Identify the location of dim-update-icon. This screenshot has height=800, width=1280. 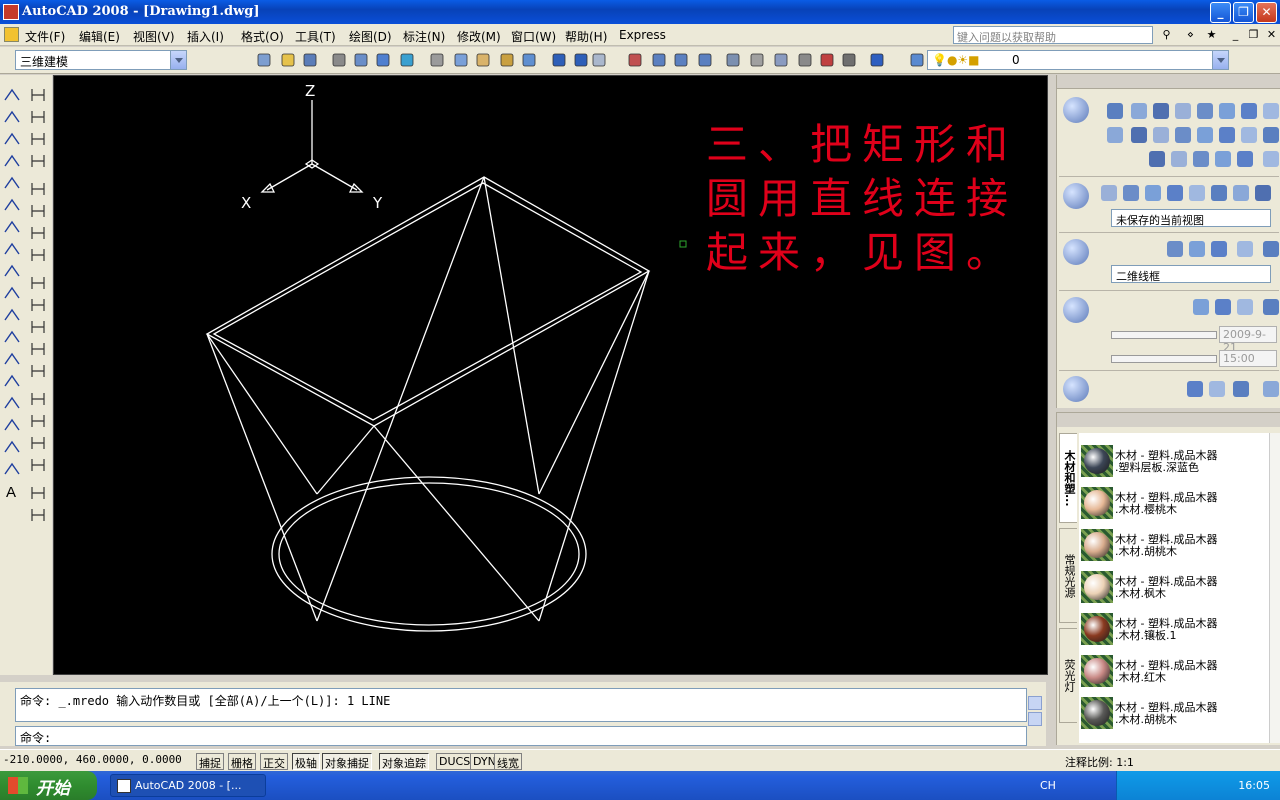
(38, 465).